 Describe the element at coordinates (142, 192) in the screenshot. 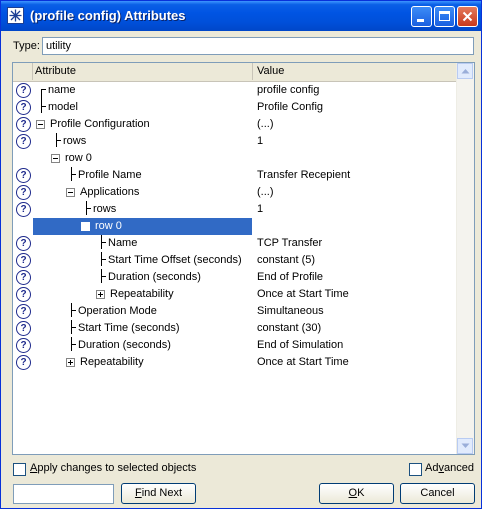

I see `attribute-cell: Applications` at that location.